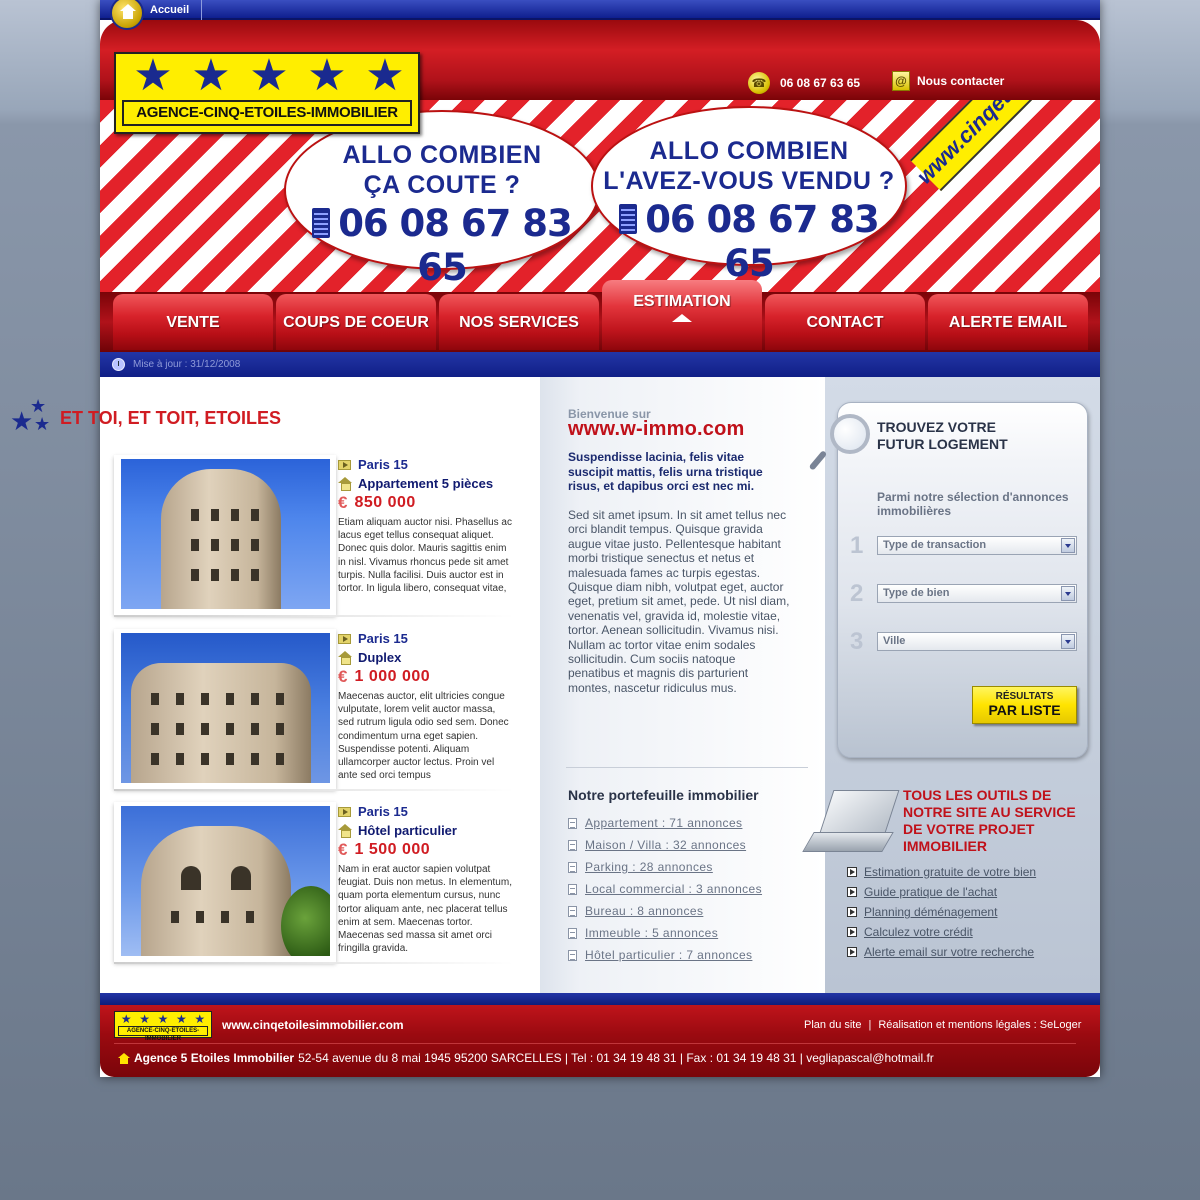 The width and height of the screenshot is (1200, 1200). I want to click on nav-estimation: ESTIMATION, so click(682, 315).